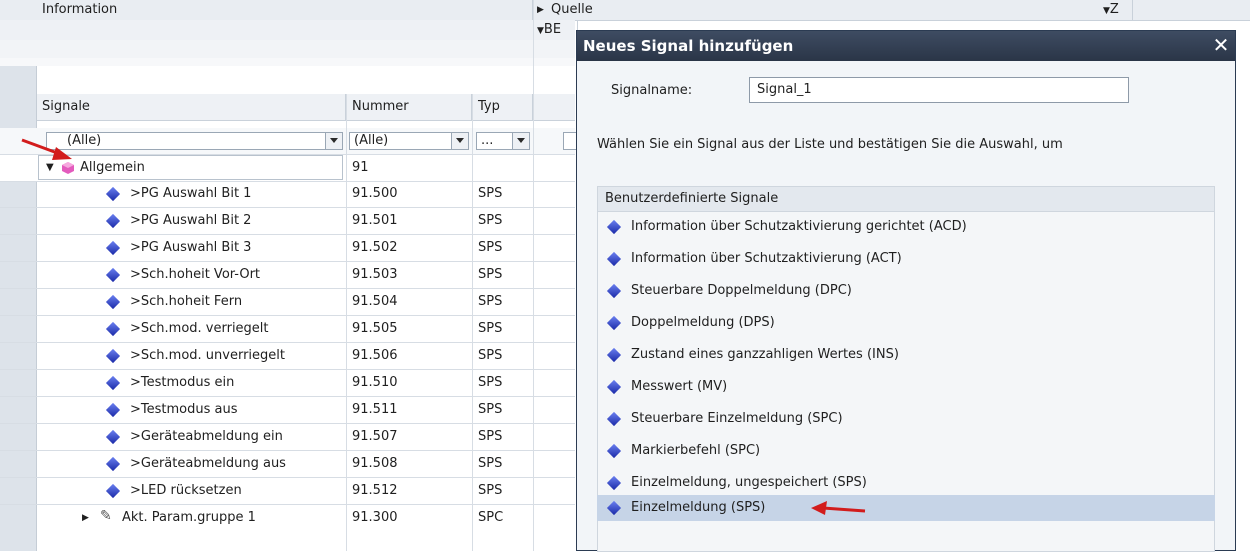 The image size is (1250, 552). What do you see at coordinates (375, 301) in the screenshot?
I see `signal-number: 91.504` at bounding box center [375, 301].